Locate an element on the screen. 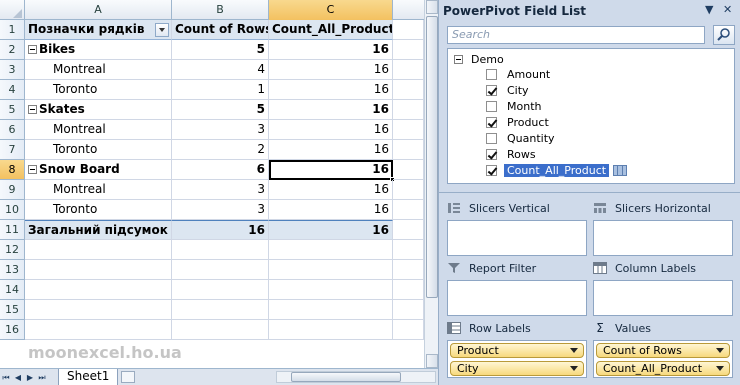  scroll-up-button is located at coordinates (432, 7).